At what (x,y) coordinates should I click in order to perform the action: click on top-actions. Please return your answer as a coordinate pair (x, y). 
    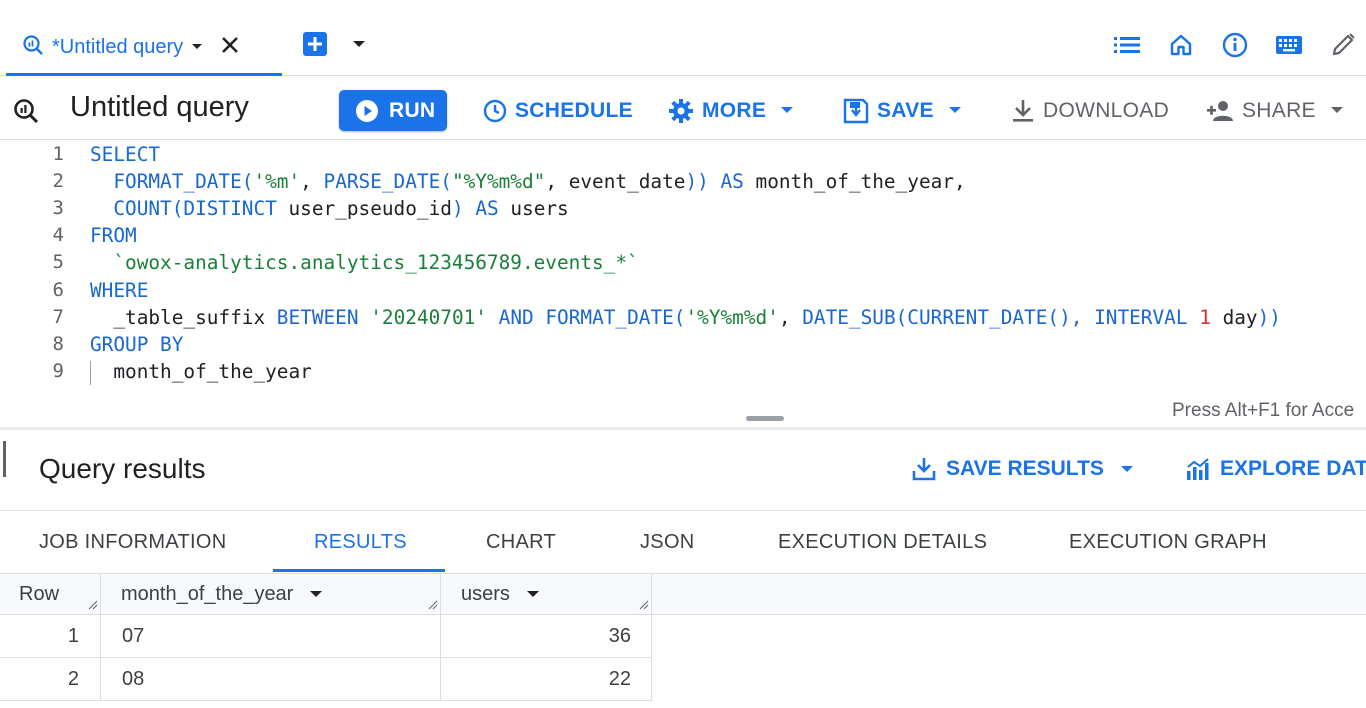
    Looking at the image, I should click on (1235, 45).